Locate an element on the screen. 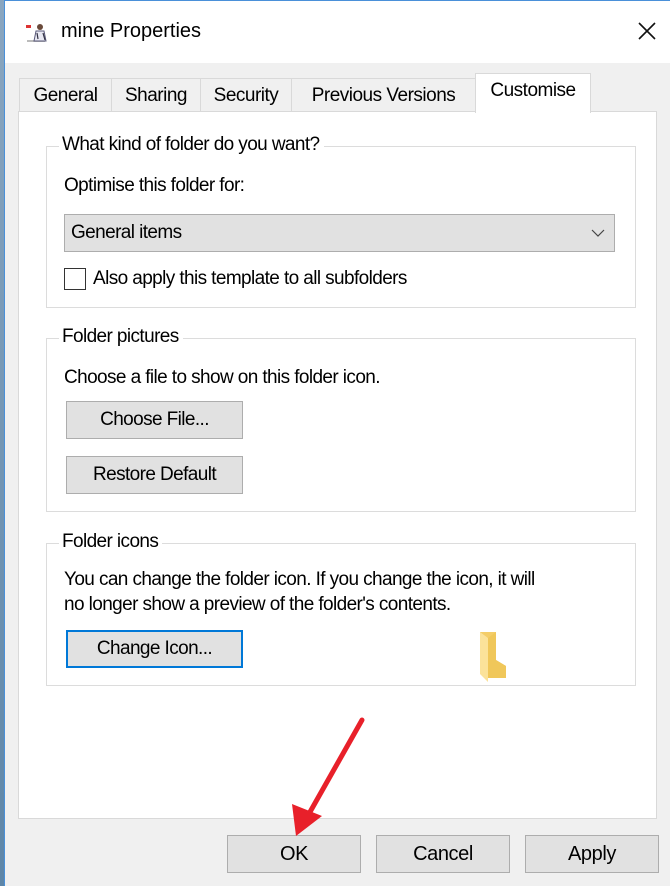 The height and width of the screenshot is (886, 670). tab-previous-versions: Previous Versions is located at coordinates (383, 95).